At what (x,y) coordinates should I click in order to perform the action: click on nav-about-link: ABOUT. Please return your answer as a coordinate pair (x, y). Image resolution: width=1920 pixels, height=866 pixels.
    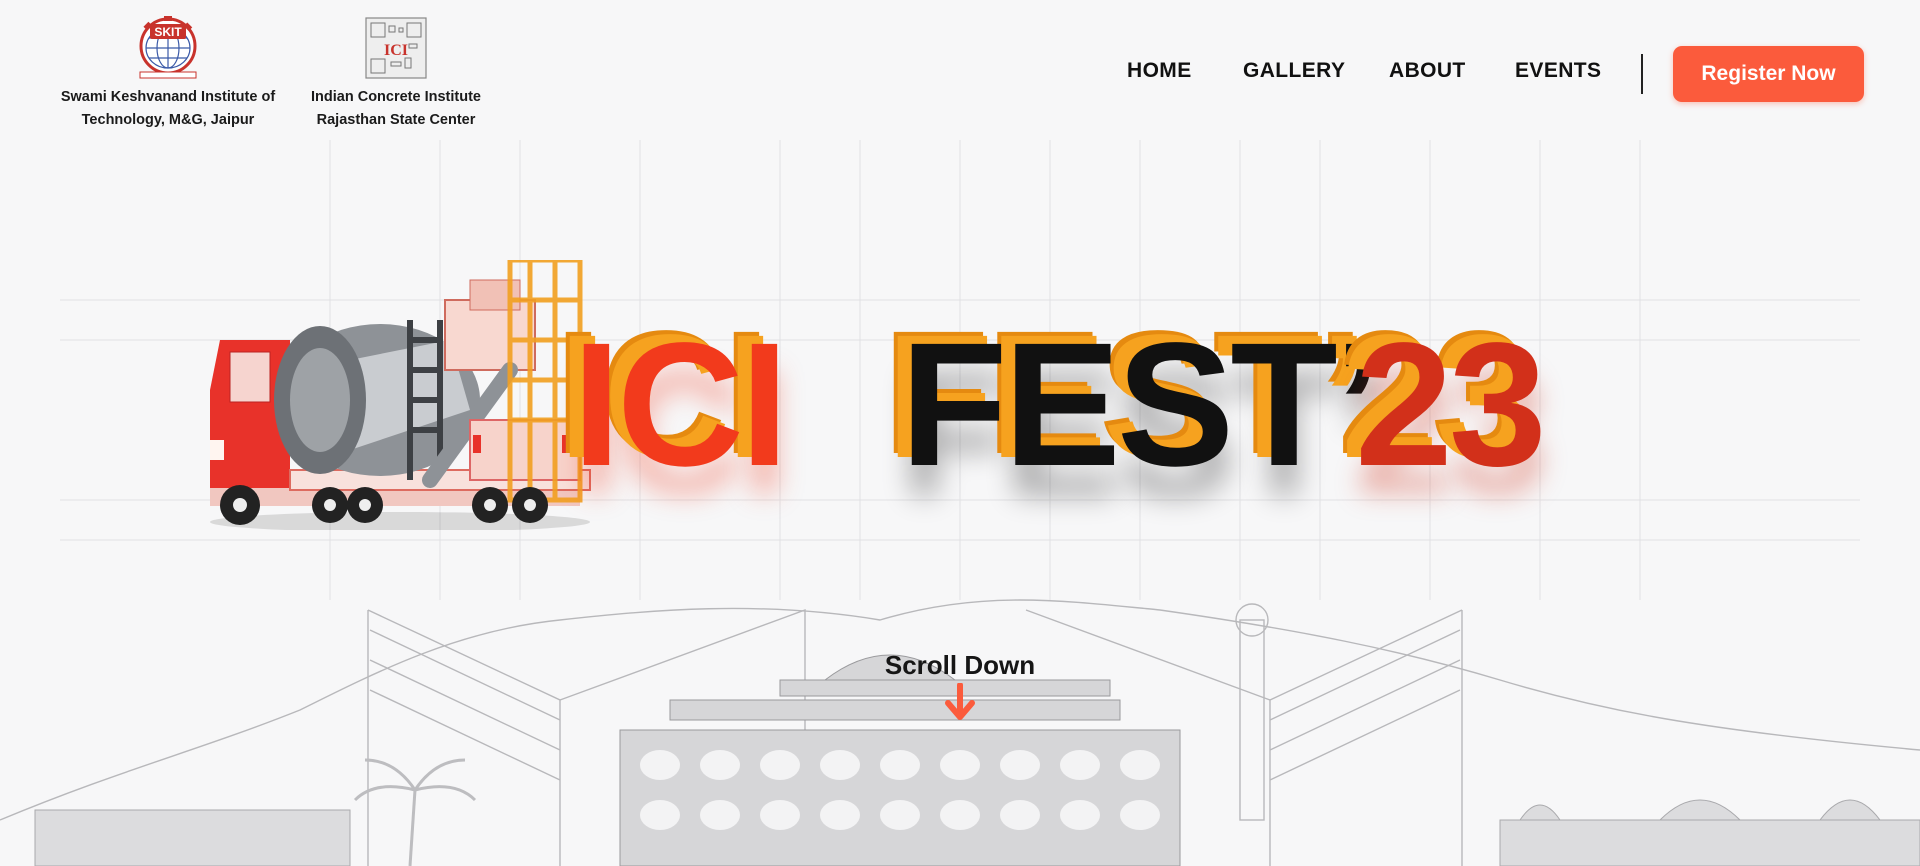
    Looking at the image, I should click on (1427, 71).